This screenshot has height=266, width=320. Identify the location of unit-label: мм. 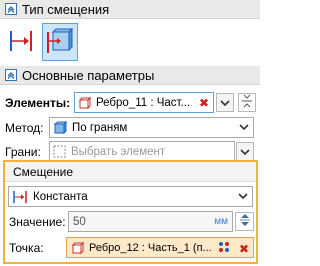
(221, 221).